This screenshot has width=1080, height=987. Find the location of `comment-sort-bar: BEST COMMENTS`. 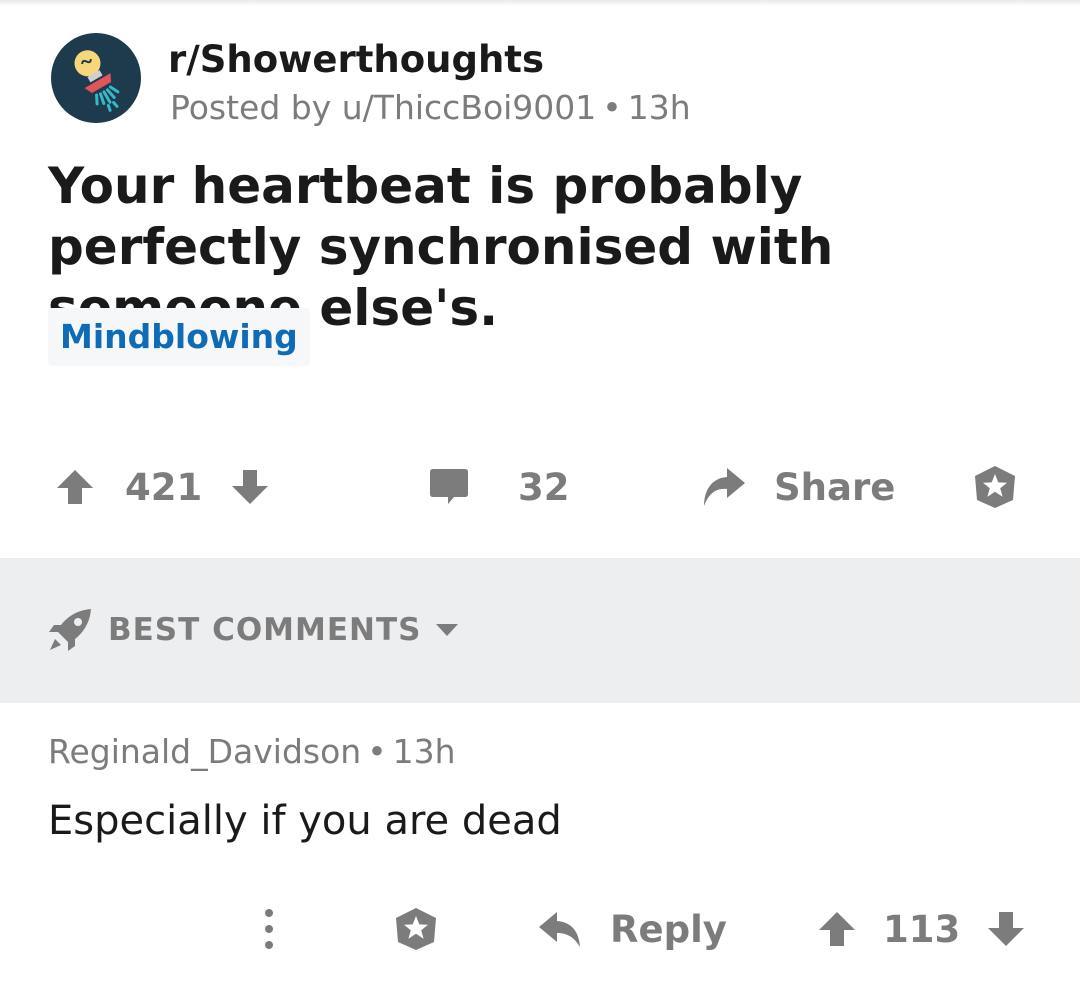

comment-sort-bar: BEST COMMENTS is located at coordinates (540, 630).